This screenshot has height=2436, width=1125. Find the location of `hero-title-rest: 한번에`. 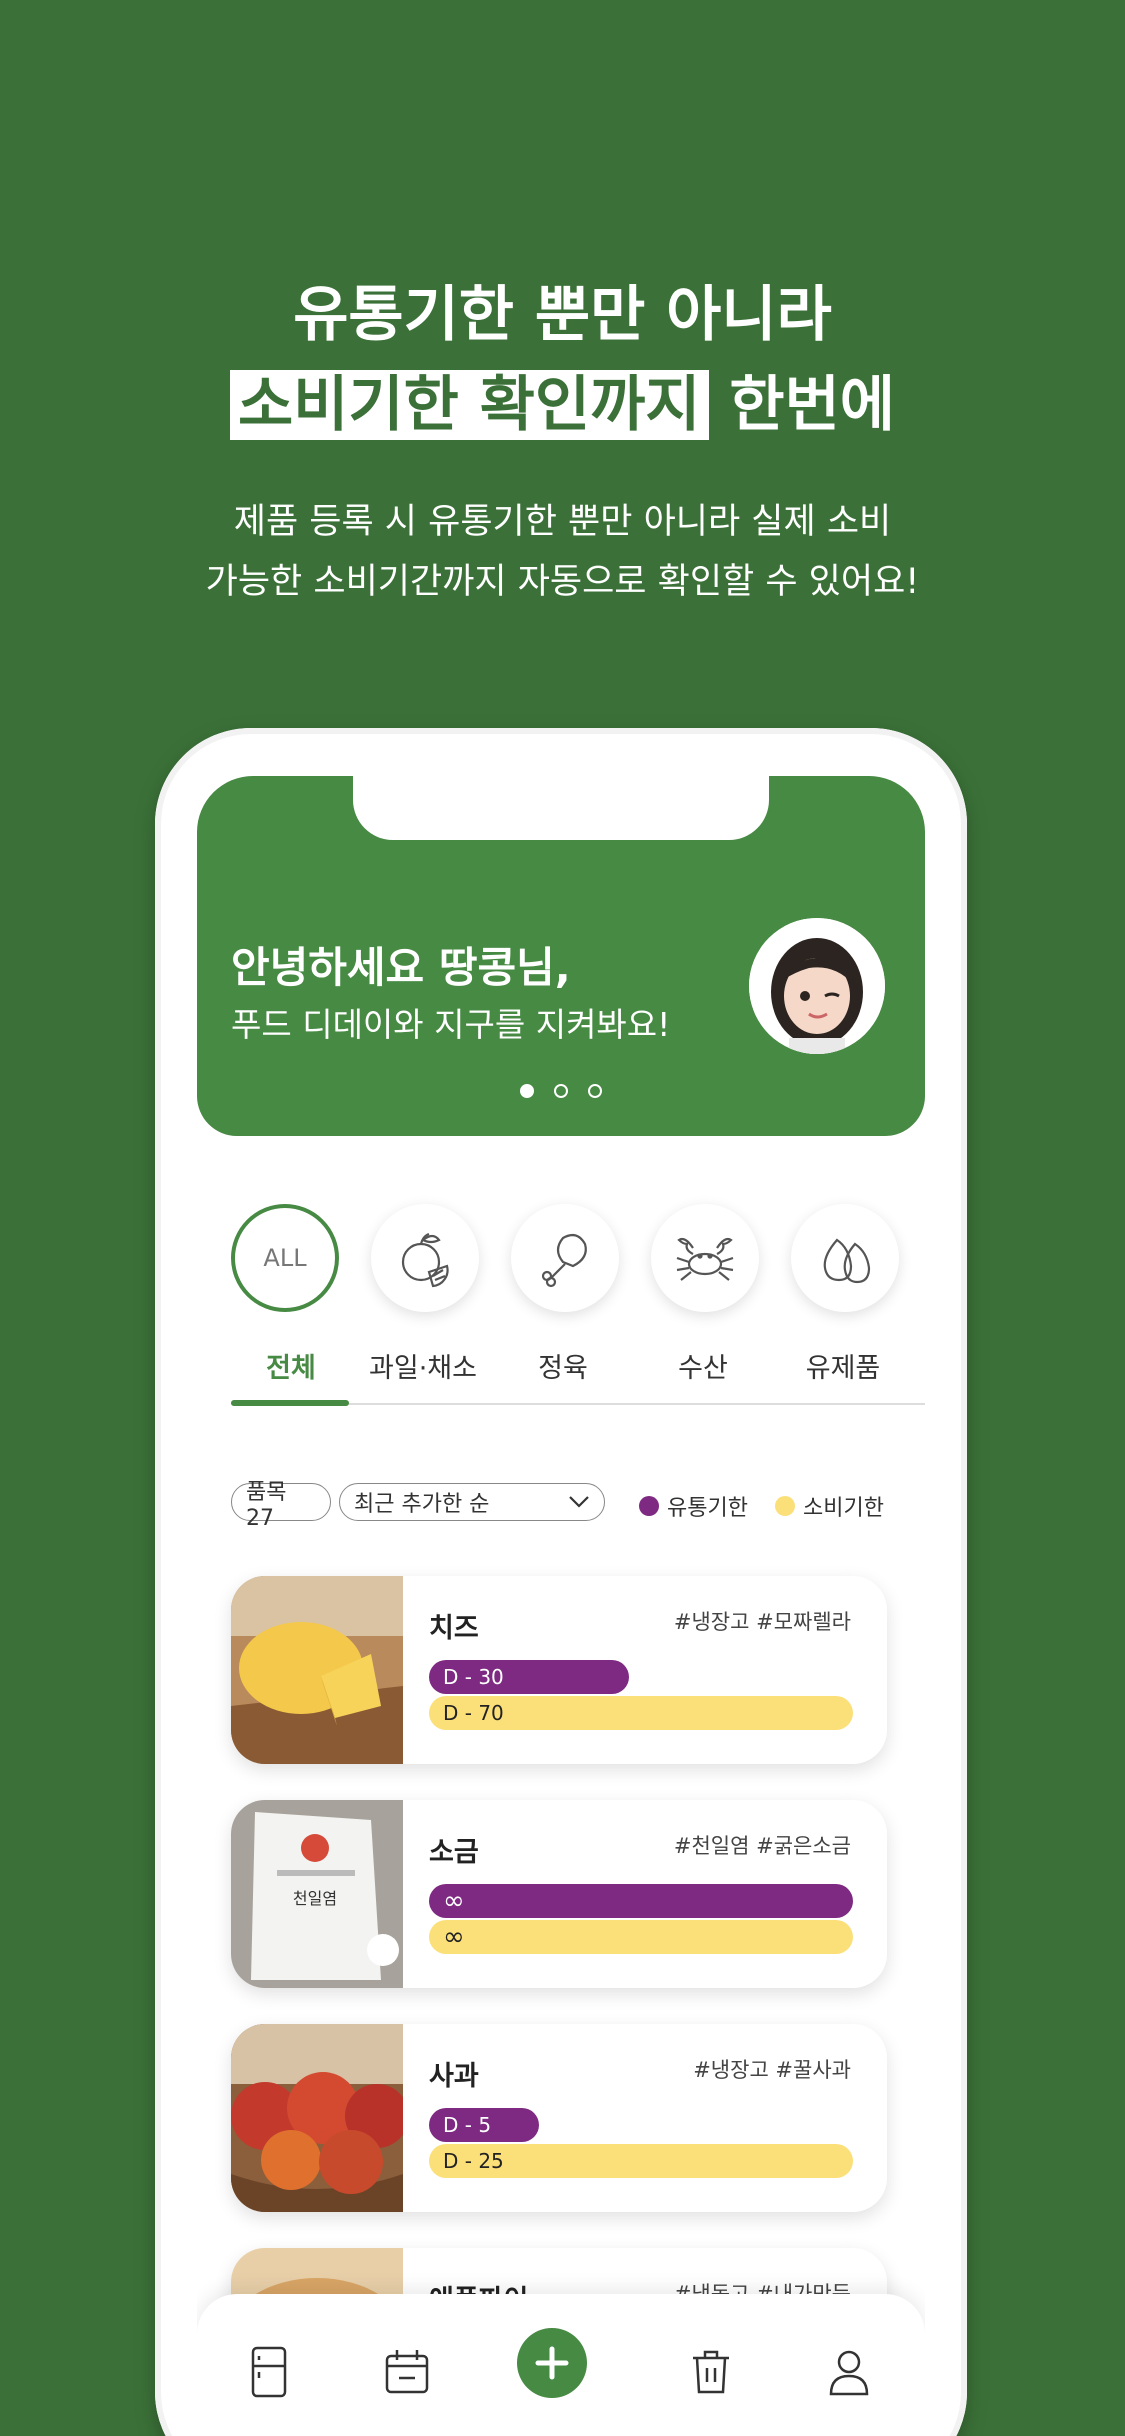

hero-title-rest: 한번에 is located at coordinates (801, 405).